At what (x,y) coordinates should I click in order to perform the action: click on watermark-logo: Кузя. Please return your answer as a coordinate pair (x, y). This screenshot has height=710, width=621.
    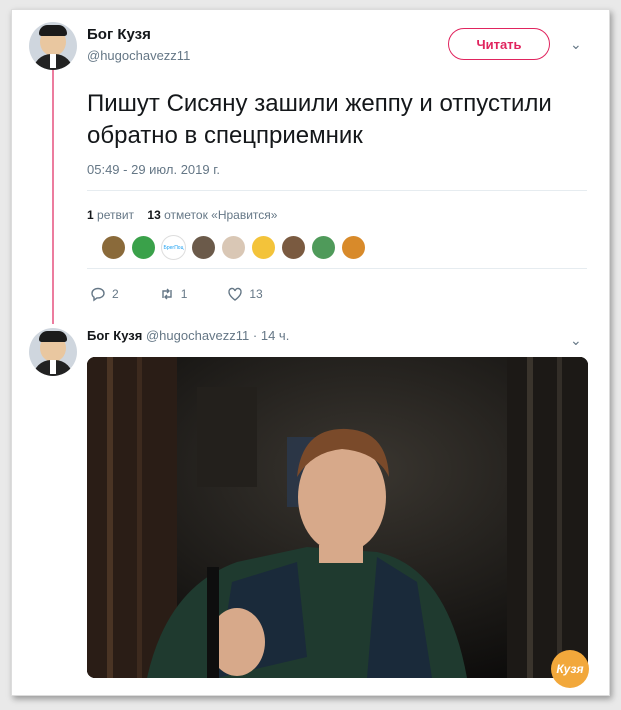
    Looking at the image, I should click on (570, 669).